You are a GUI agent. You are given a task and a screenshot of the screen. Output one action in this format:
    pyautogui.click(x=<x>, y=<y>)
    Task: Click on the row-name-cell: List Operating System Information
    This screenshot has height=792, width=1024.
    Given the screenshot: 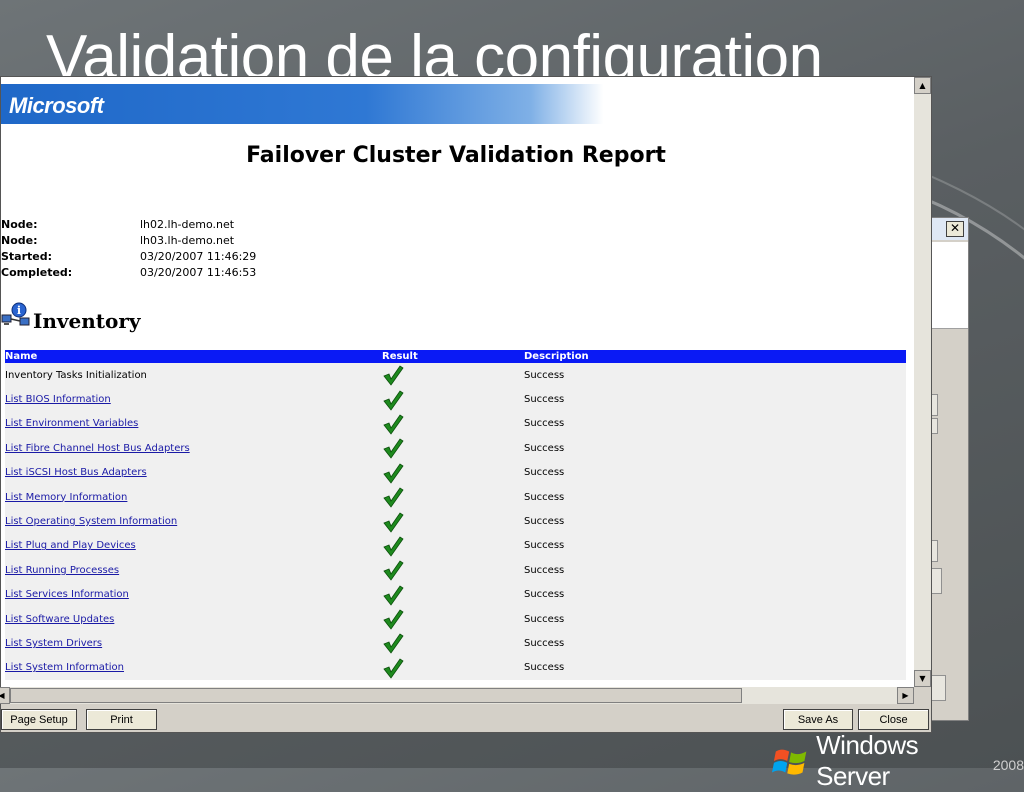 What is the action you would take?
    pyautogui.click(x=193, y=521)
    